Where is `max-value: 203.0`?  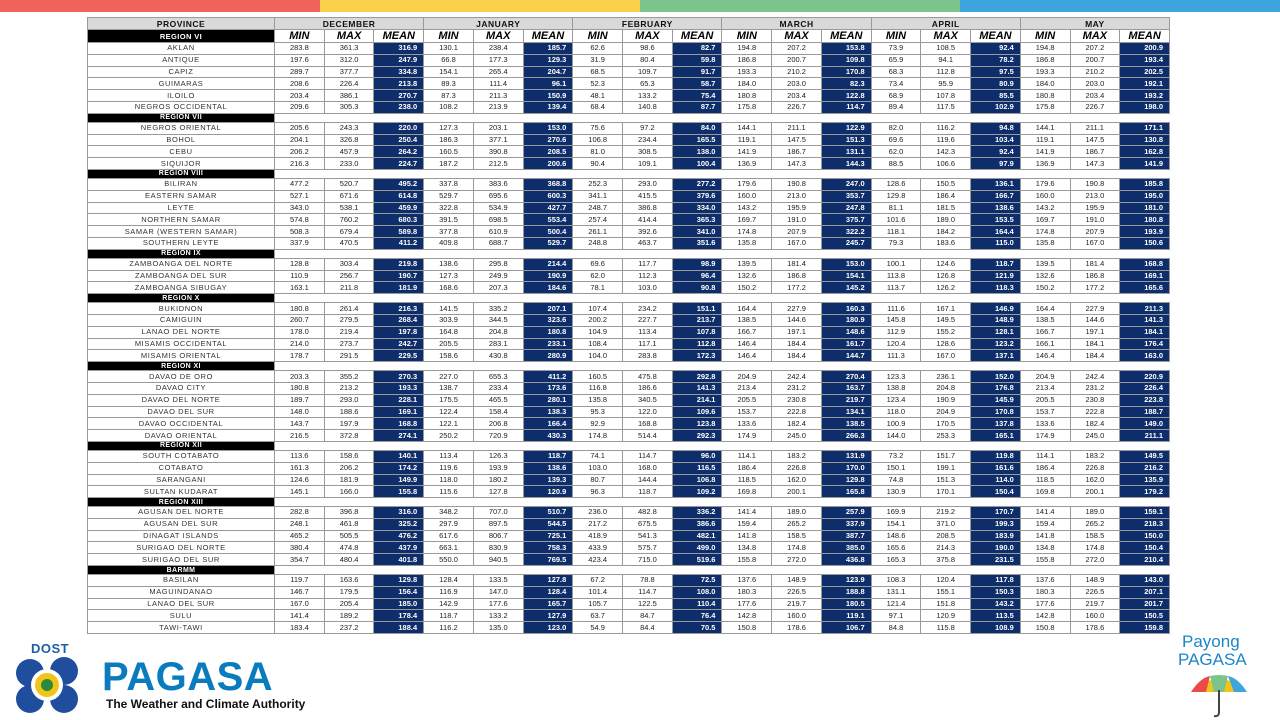
max-value: 203.0 is located at coordinates (796, 84).